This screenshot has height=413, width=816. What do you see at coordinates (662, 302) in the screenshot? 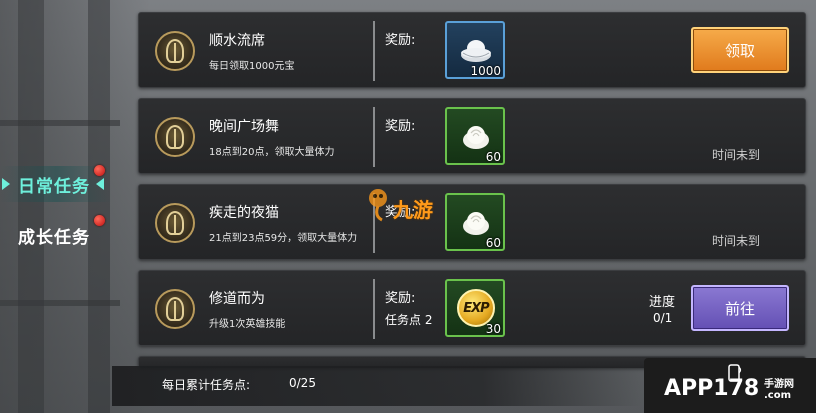
I see `progress-label: 进度` at bounding box center [662, 302].